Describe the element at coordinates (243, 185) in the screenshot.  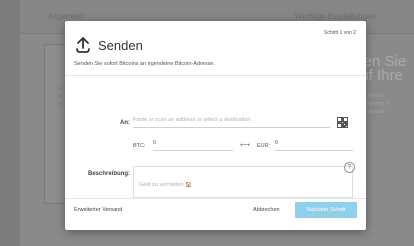
I see `description-input` at that location.